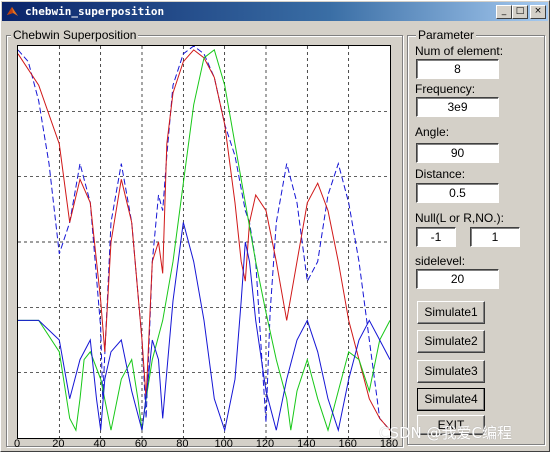 This screenshot has width=550, height=452. I want to click on simulate1-button: Simulate1, so click(451, 312).